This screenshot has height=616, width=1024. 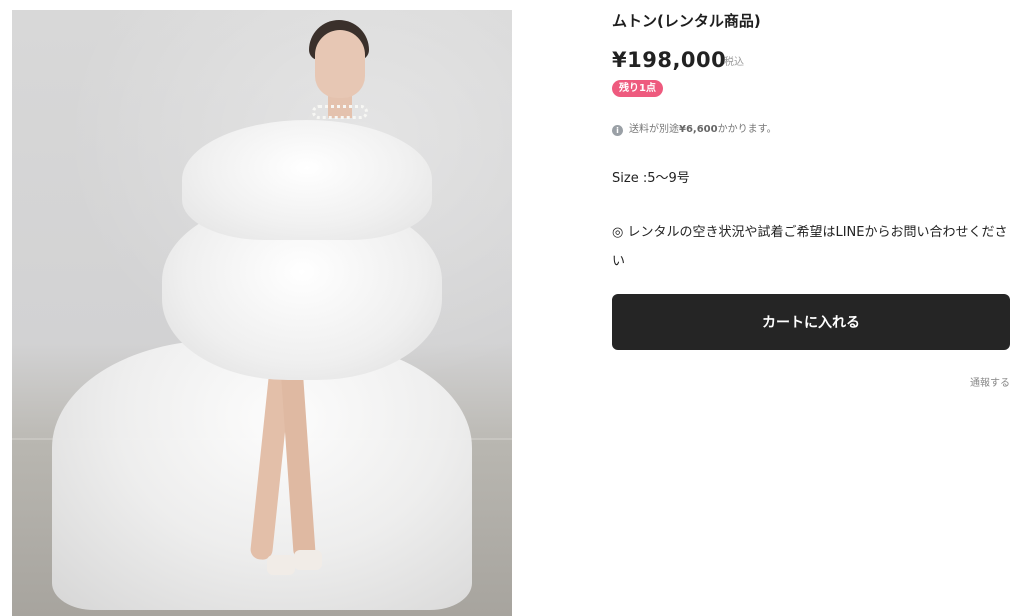 I want to click on info-icon: i, so click(x=617, y=130).